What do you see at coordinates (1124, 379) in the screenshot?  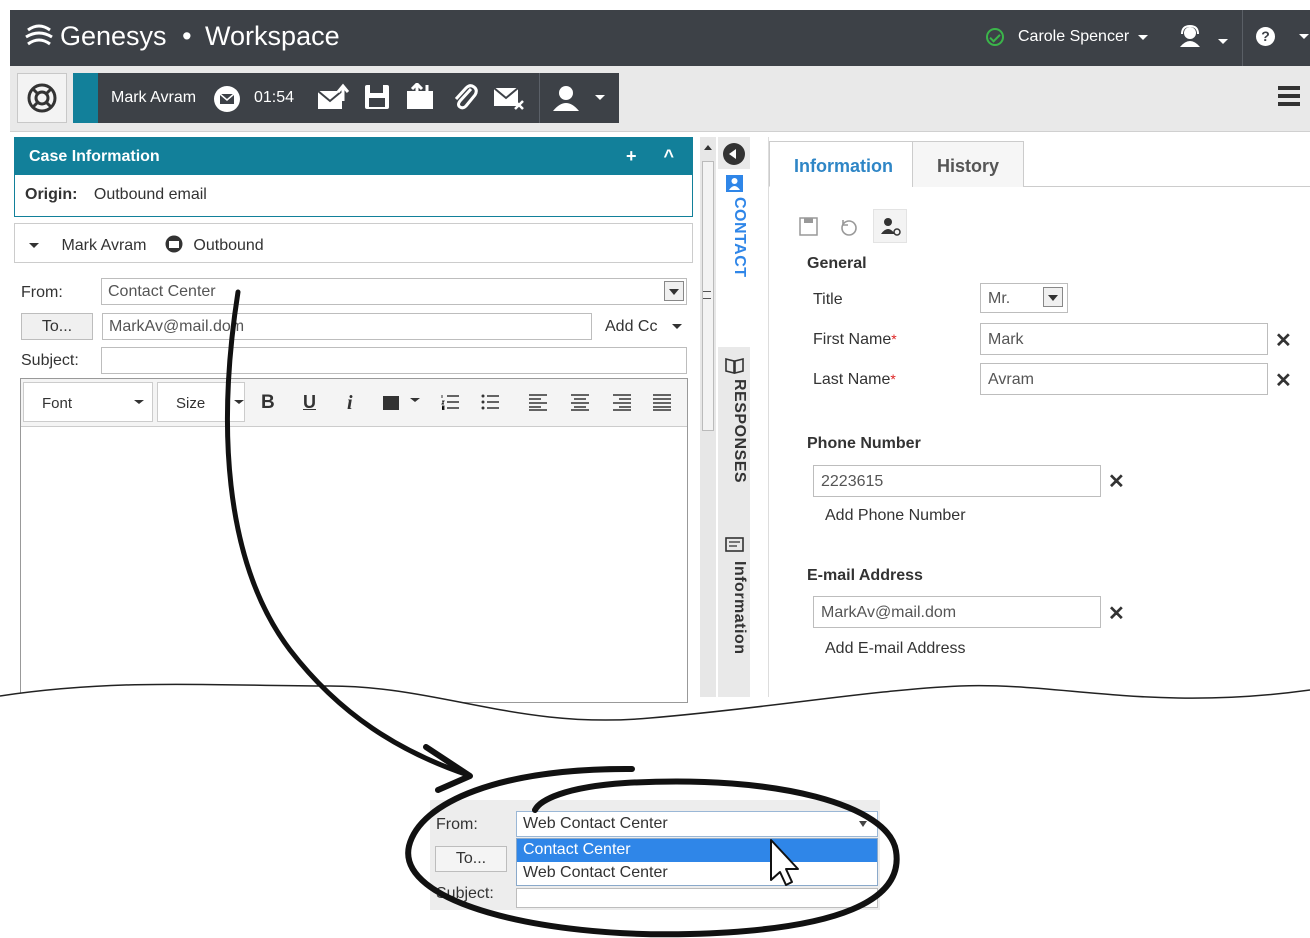 I see `last-name-field: Avram` at bounding box center [1124, 379].